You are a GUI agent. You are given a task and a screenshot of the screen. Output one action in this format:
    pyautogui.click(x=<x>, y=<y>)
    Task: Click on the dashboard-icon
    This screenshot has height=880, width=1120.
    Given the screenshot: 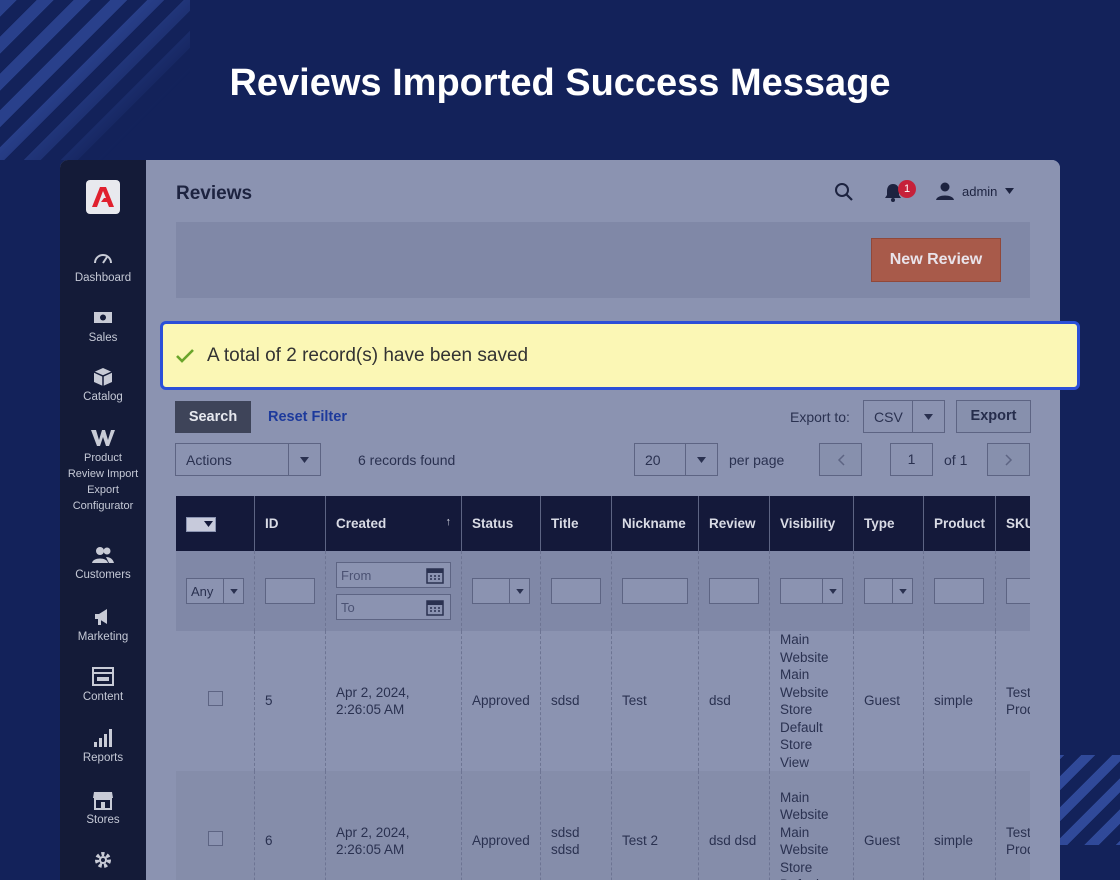 What is the action you would take?
    pyautogui.click(x=103, y=259)
    